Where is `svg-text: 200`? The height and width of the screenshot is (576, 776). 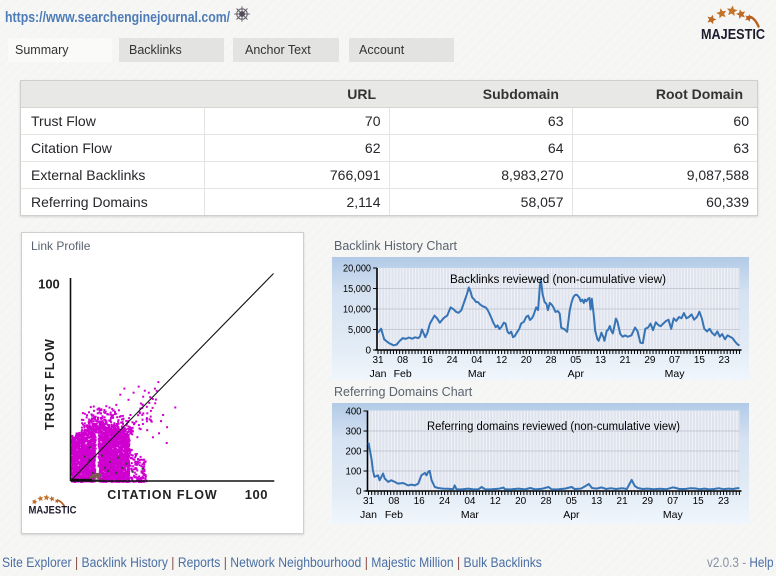
svg-text: 200 is located at coordinates (354, 452).